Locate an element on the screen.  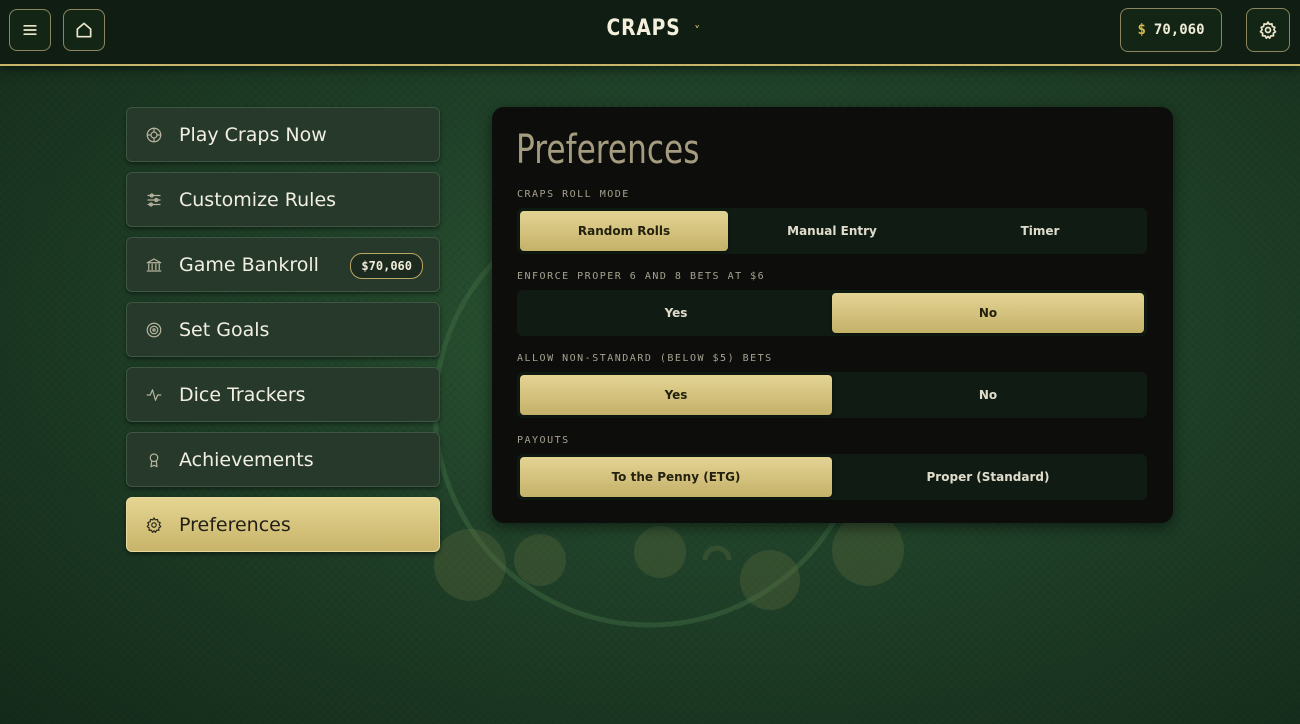
sidebar-item-game-bankroll: Game Bankroll $70,060 is located at coordinates (283, 264).